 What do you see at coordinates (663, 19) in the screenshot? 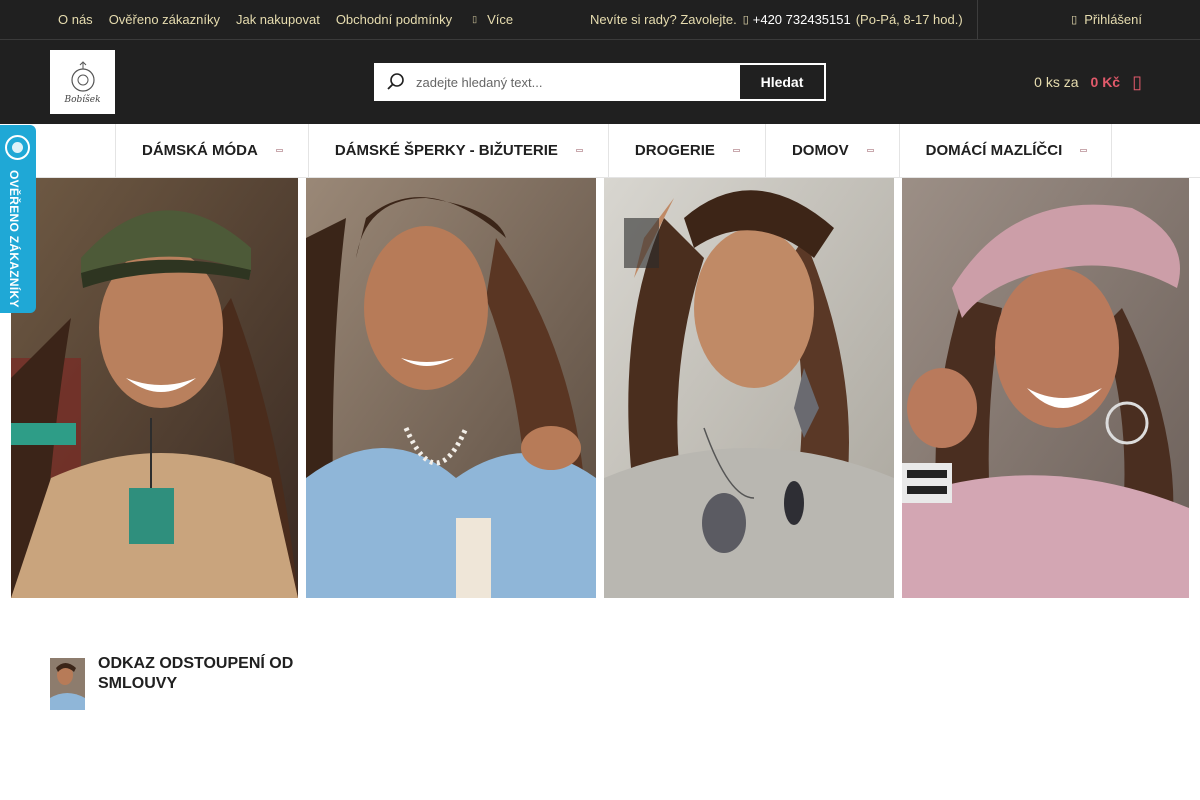
I see `contact-text: Nevíte si rady? Zavolejte.` at bounding box center [663, 19].